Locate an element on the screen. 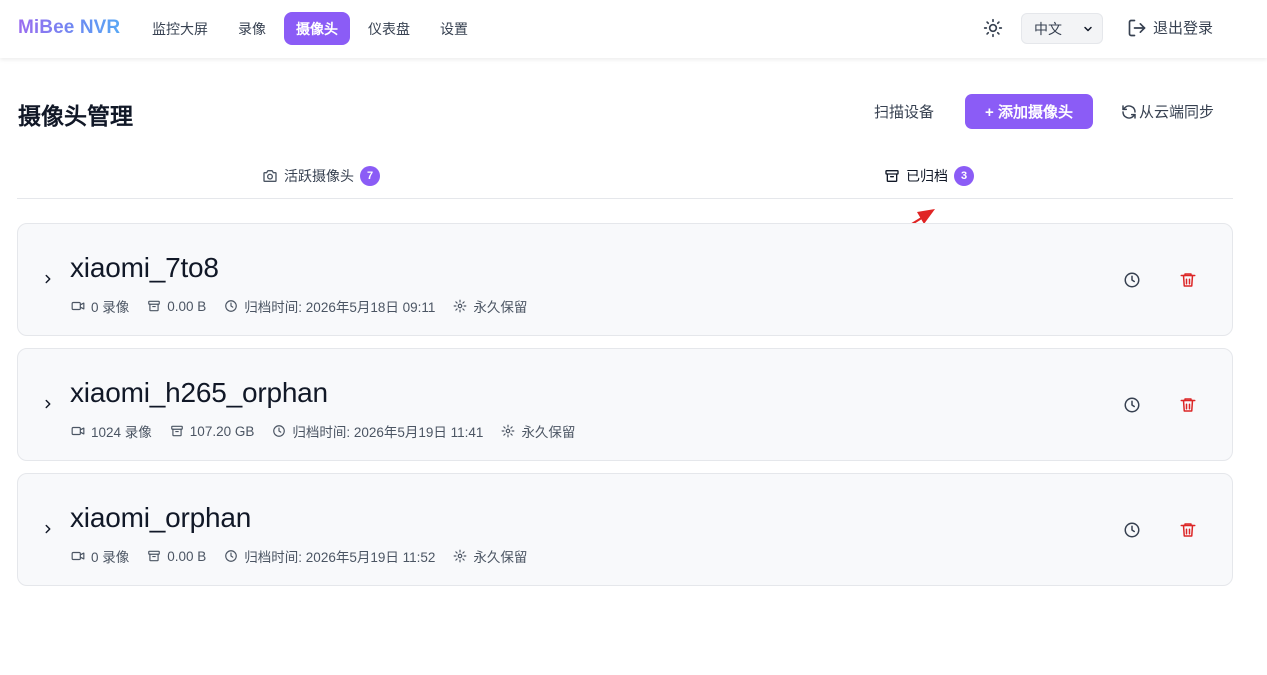 Image resolution: width=1267 pixels, height=675 pixels. camera-icon is located at coordinates (270, 176).